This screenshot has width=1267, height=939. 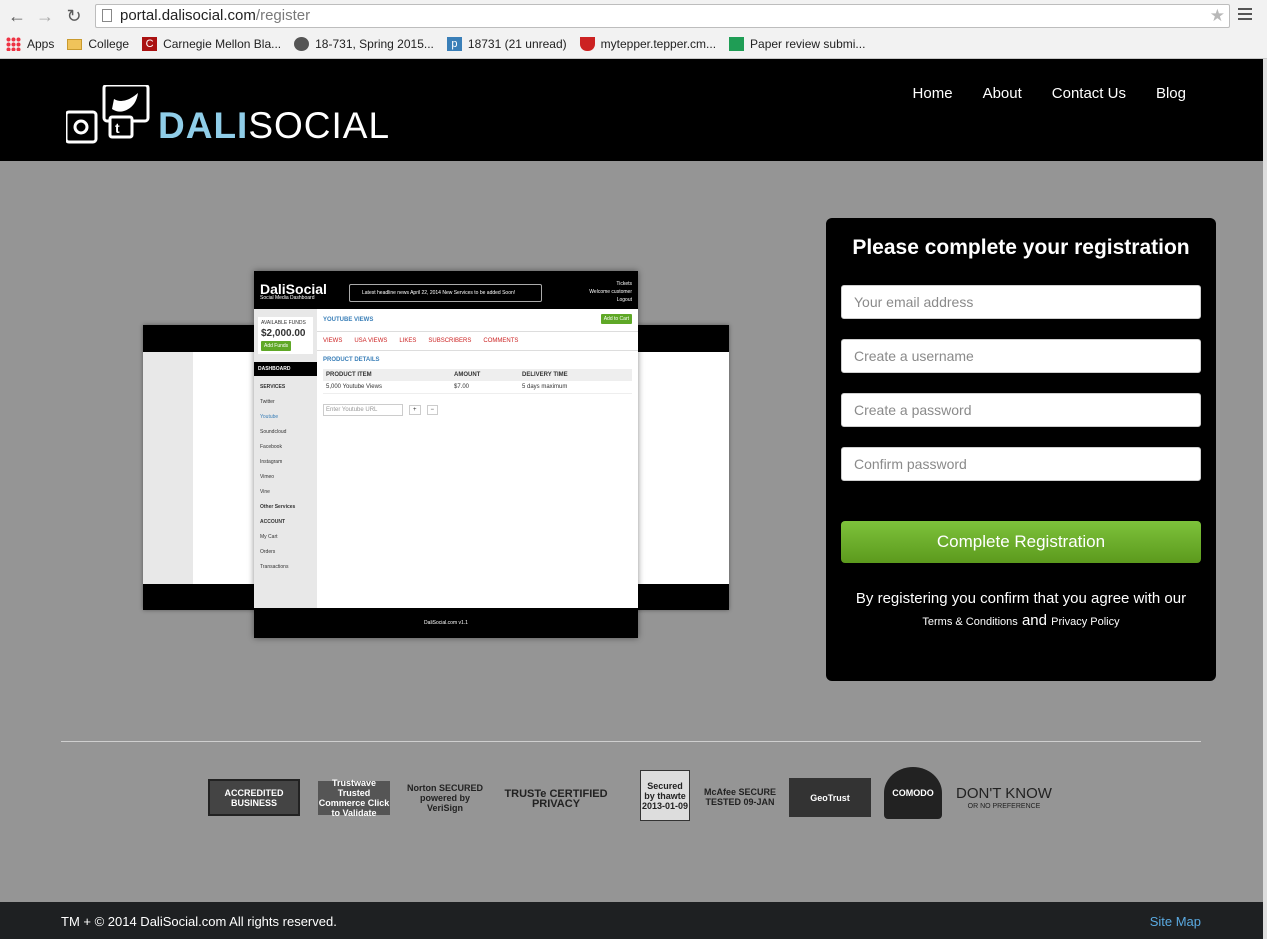 What do you see at coordinates (188, 15) in the screenshot?
I see `url-host: portal.dalisocial.com` at bounding box center [188, 15].